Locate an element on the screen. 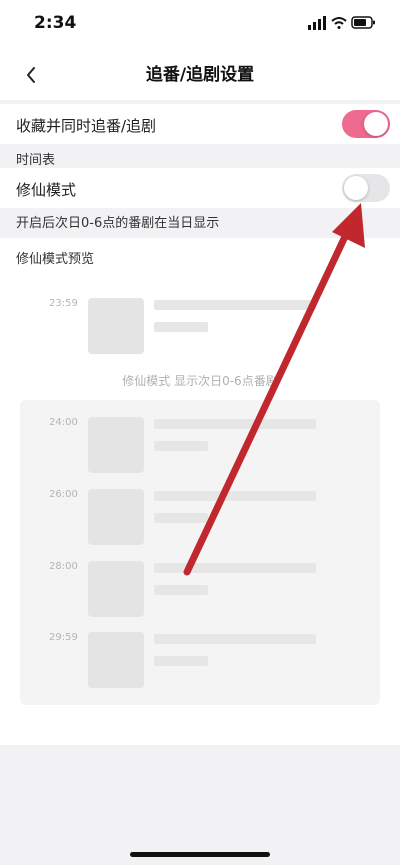  status-bar: 2:34 is located at coordinates (200, 23).